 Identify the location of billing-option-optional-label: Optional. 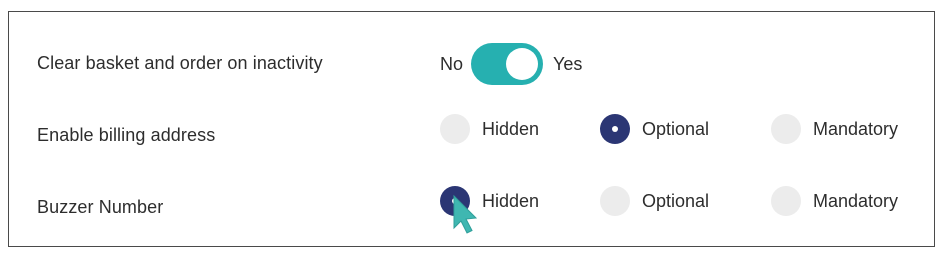
(676, 128).